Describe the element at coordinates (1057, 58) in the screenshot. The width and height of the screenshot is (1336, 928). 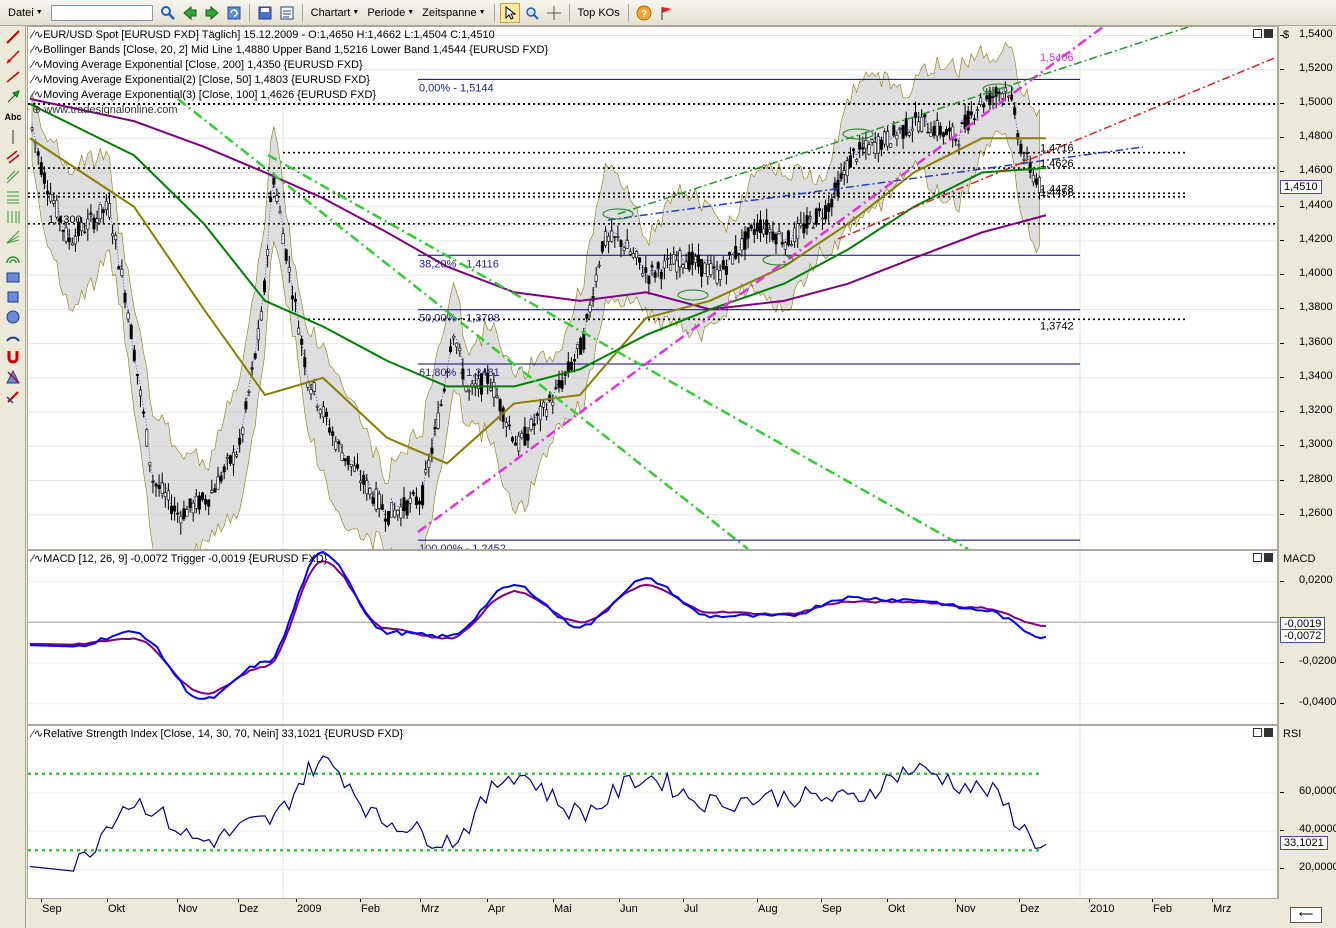
I see `trend-label: 1,5406` at that location.